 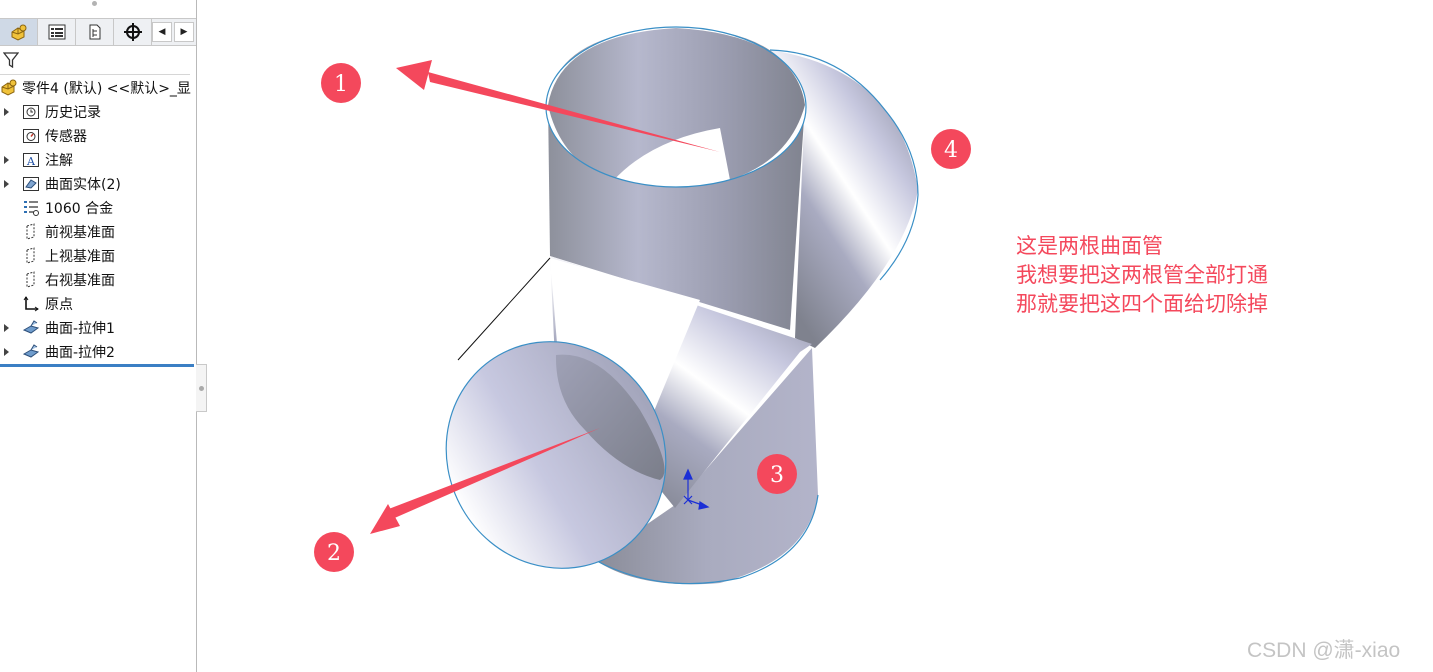 I want to click on dimxpert-manager-icon, so click(x=132, y=32).